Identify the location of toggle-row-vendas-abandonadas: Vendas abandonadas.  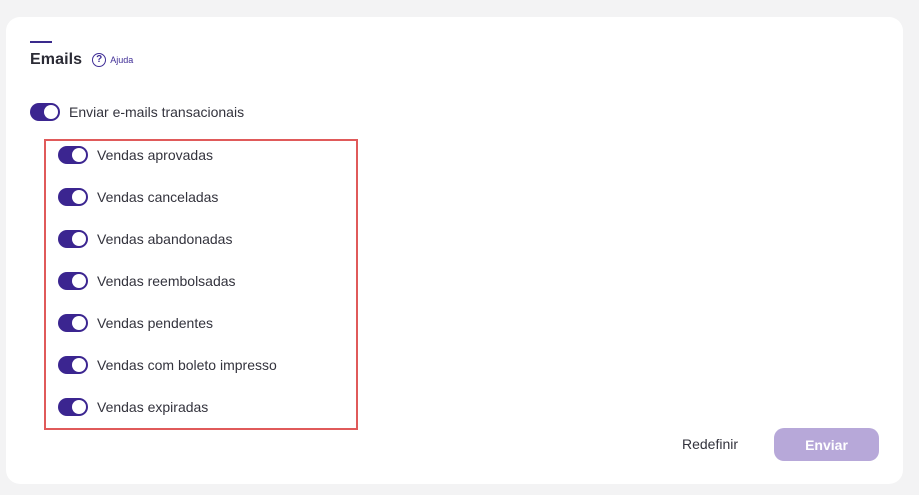
(145, 239).